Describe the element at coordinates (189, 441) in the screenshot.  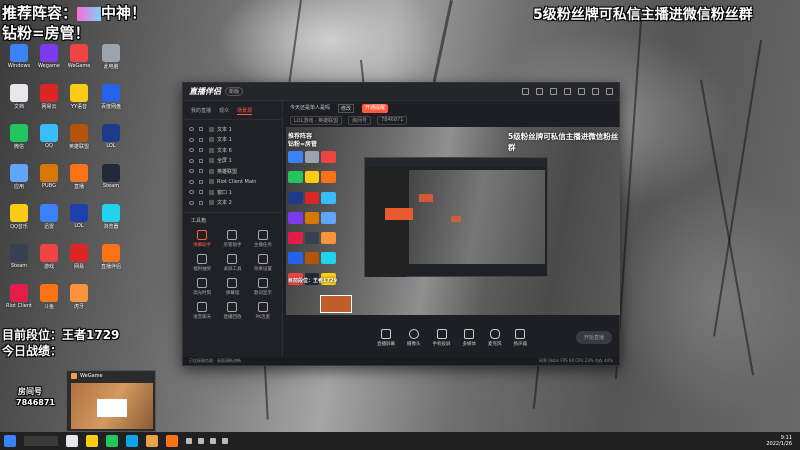
I see `tray-up-arrow-icon` at that location.